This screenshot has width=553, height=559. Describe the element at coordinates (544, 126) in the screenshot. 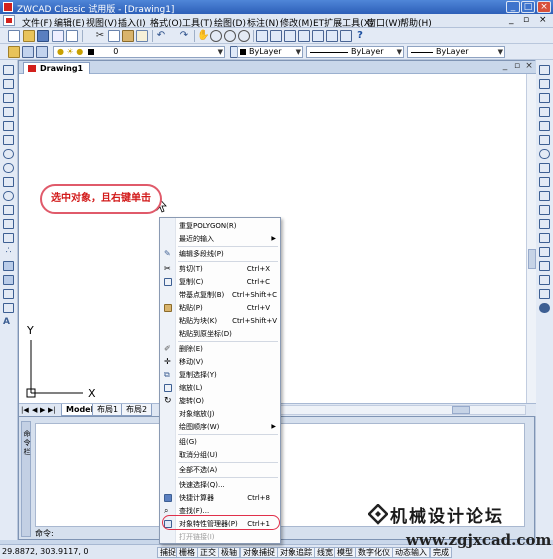

I see `array-icon` at that location.